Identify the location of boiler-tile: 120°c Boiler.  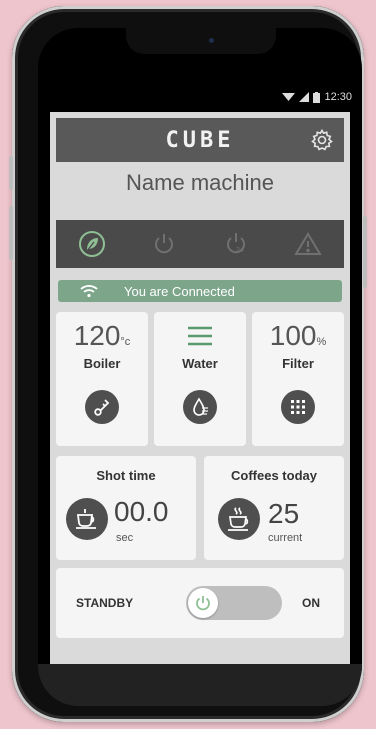
(102, 379).